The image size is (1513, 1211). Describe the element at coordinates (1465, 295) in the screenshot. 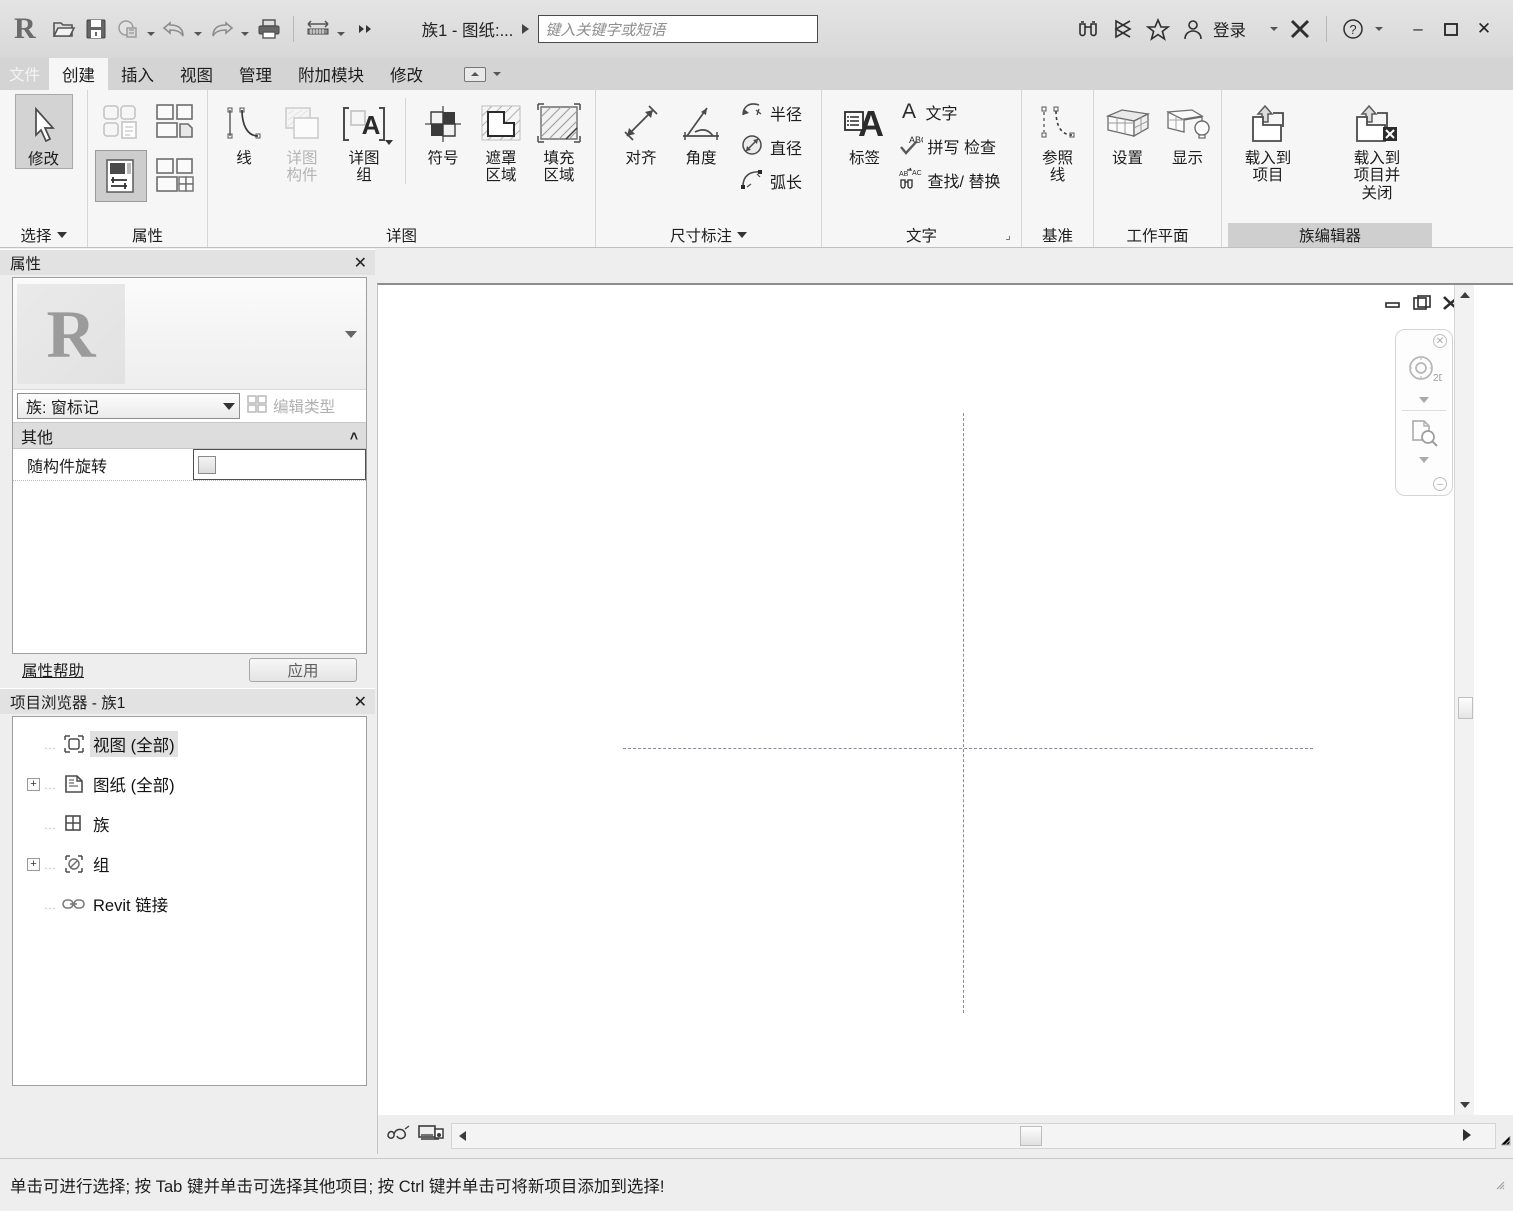

I see `scroll-up-arrow-icon` at that location.